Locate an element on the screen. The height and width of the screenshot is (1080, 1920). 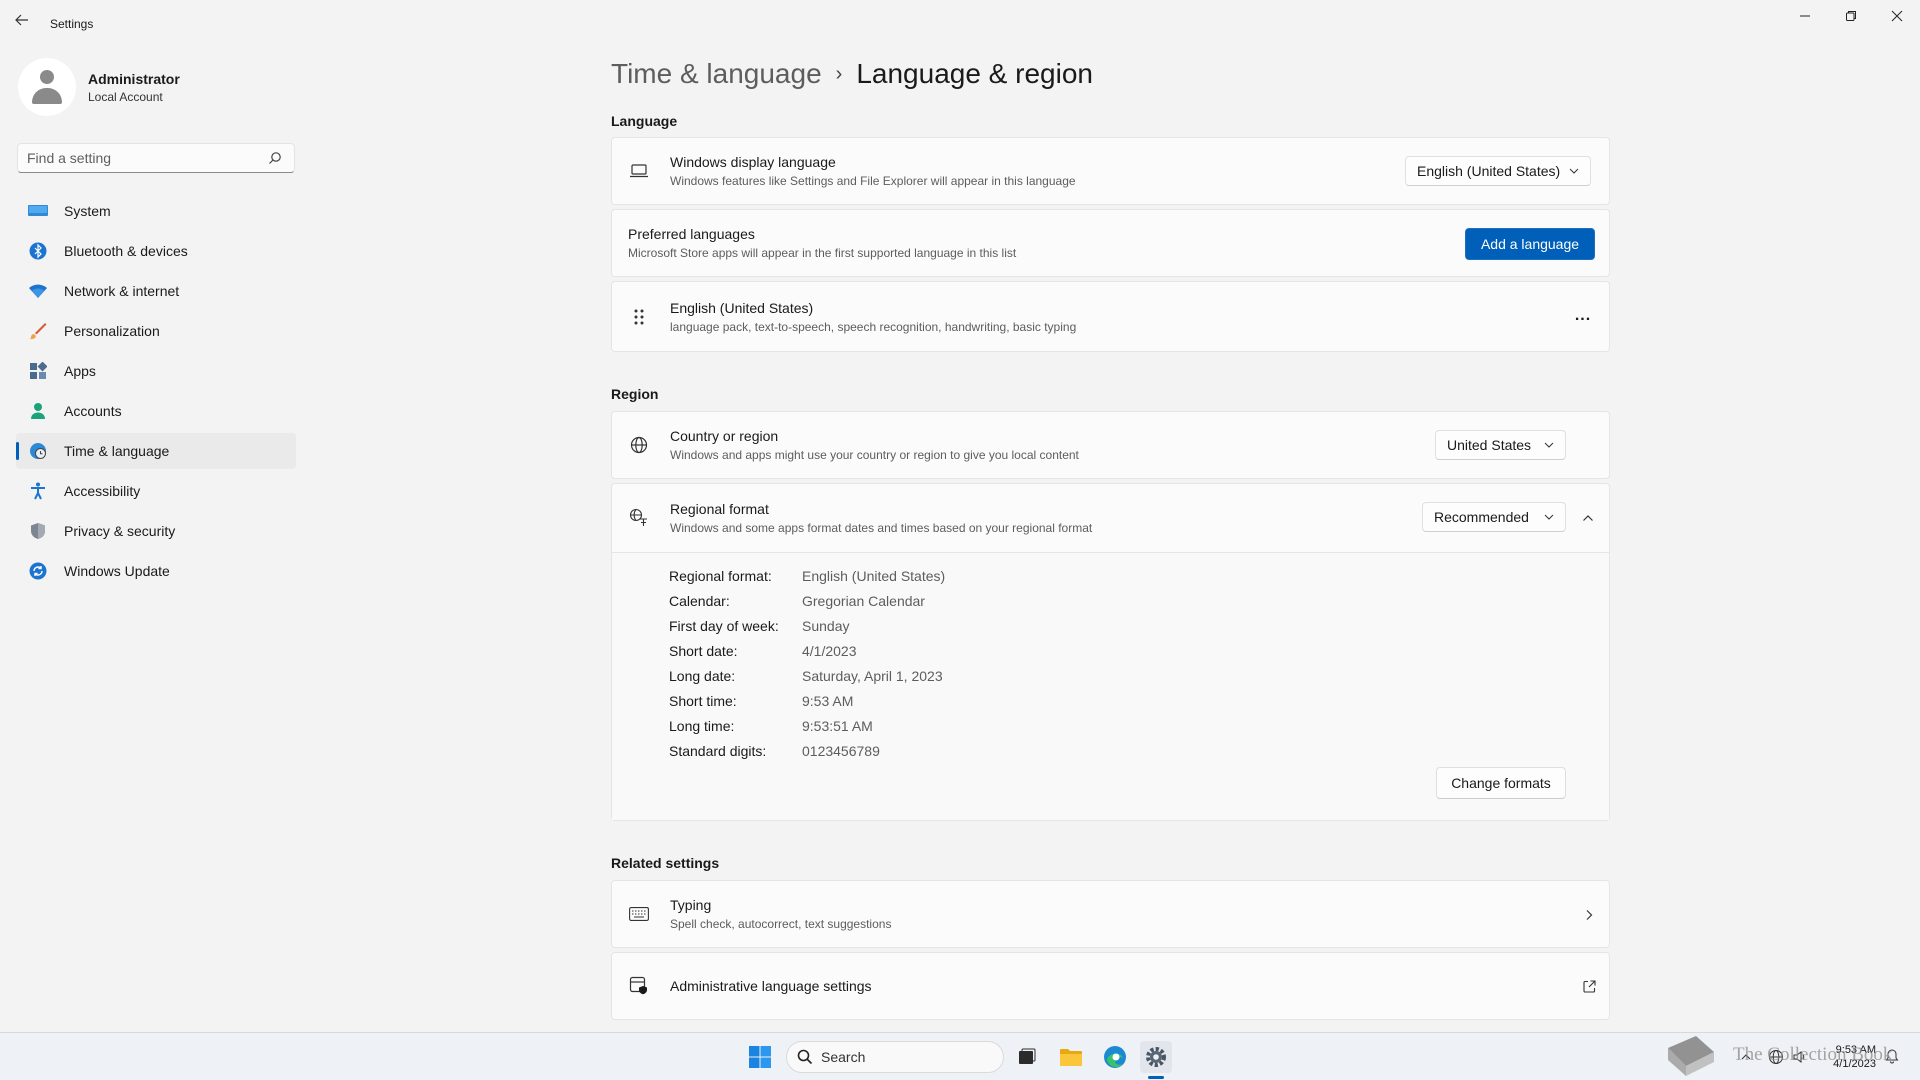
back-arrow-icon is located at coordinates (24, 24).